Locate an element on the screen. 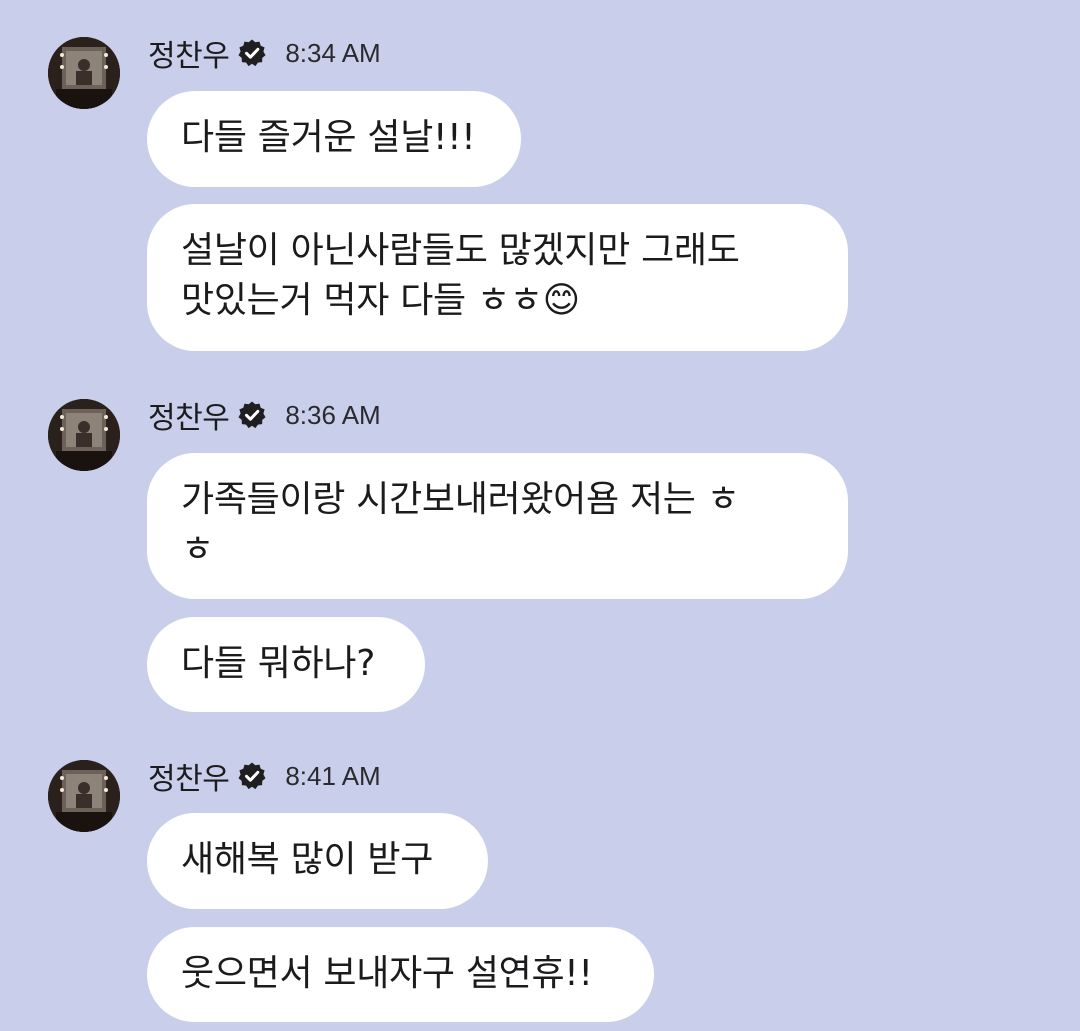 This screenshot has height=1031, width=1080. message-bubble: 새해복 많이 받구 is located at coordinates (317, 861).